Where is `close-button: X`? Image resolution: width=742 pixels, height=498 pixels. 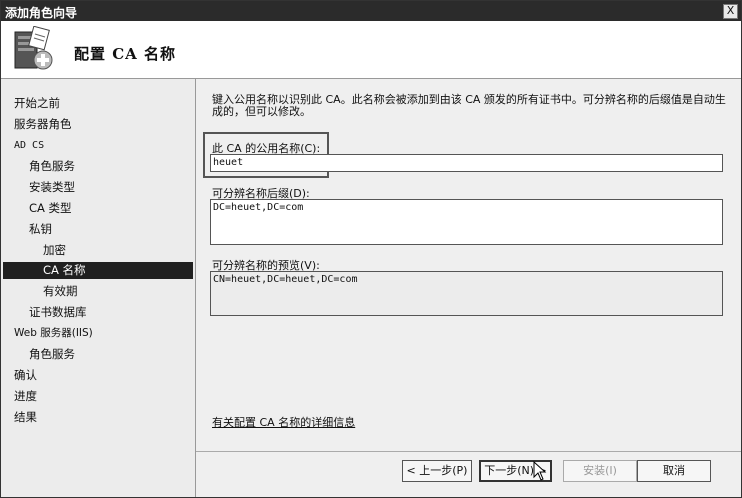
close-button: X is located at coordinates (730, 11).